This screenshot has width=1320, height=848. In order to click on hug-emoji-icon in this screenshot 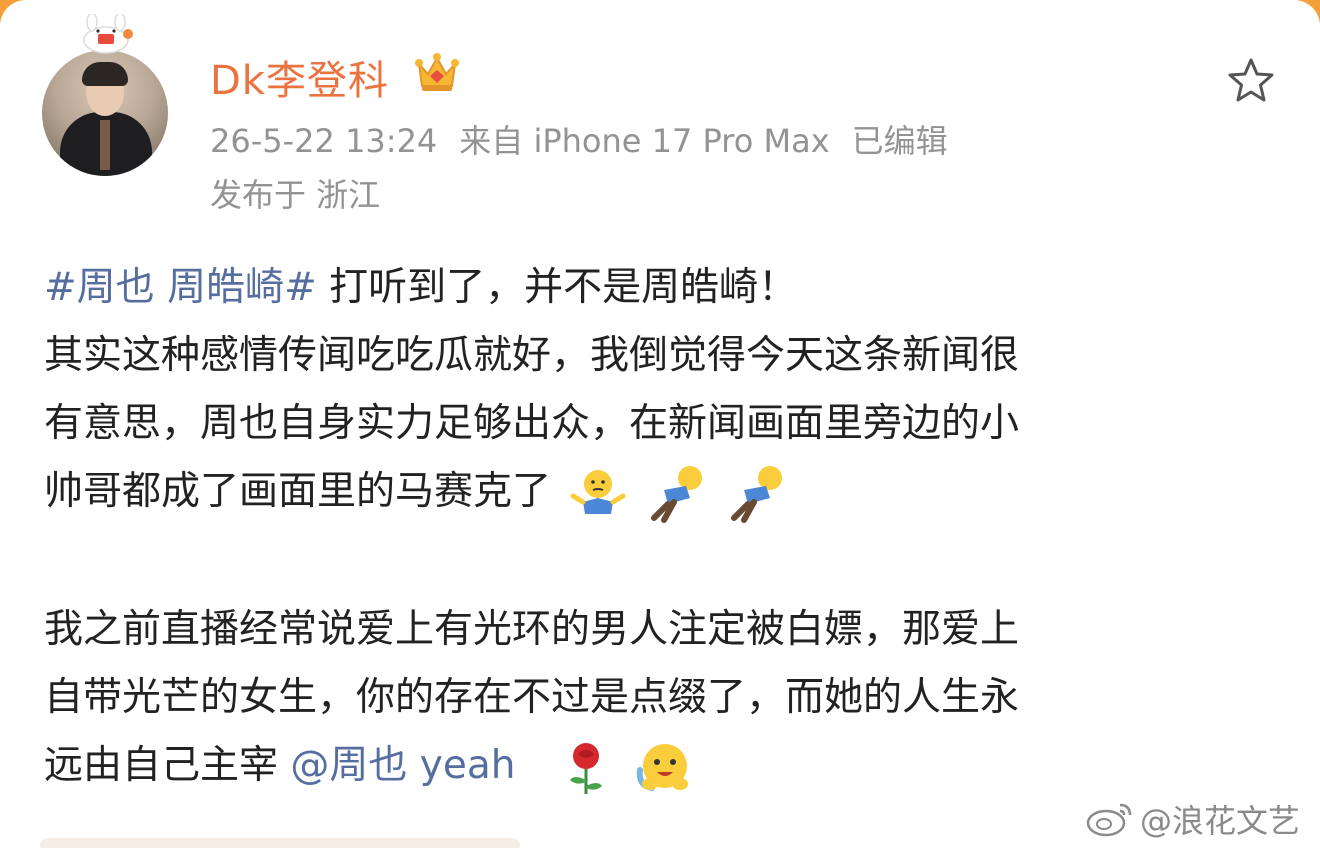, I will do `click(663, 767)`.